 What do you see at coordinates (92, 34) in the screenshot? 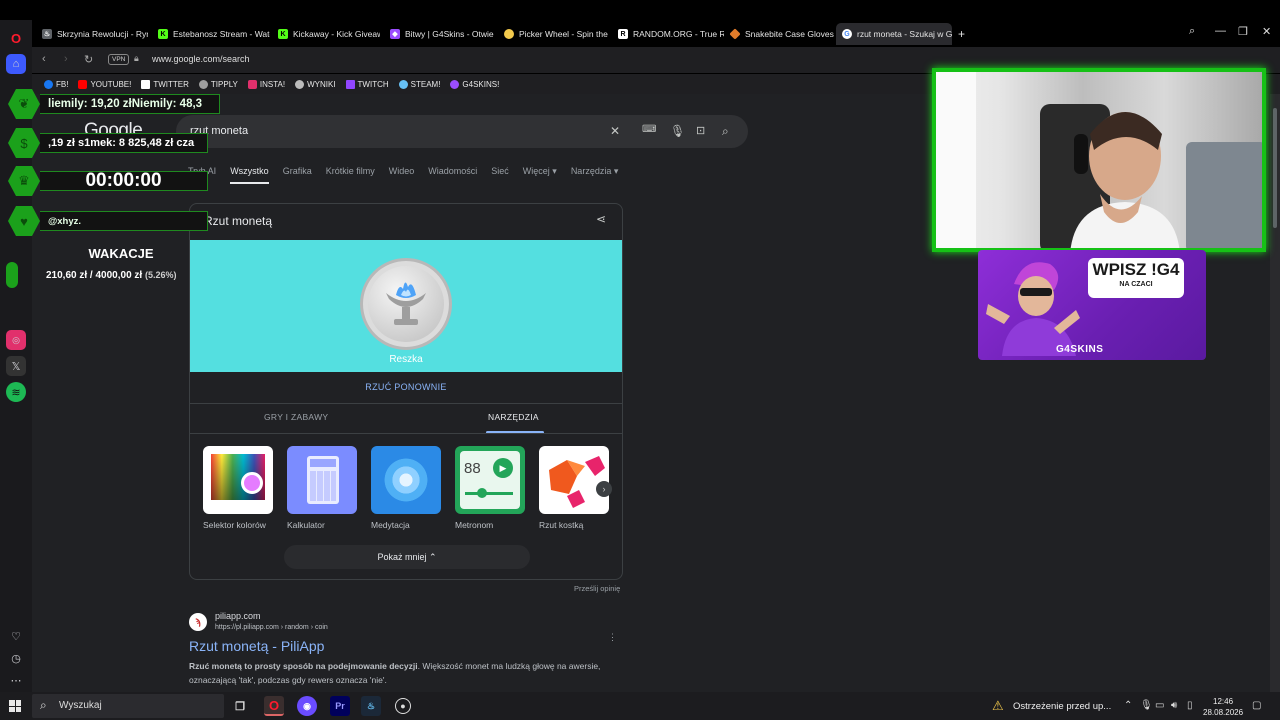
I see `tab-skrzynia: ♨ Skrzynia Rewolucji - Rynek` at bounding box center [92, 34].